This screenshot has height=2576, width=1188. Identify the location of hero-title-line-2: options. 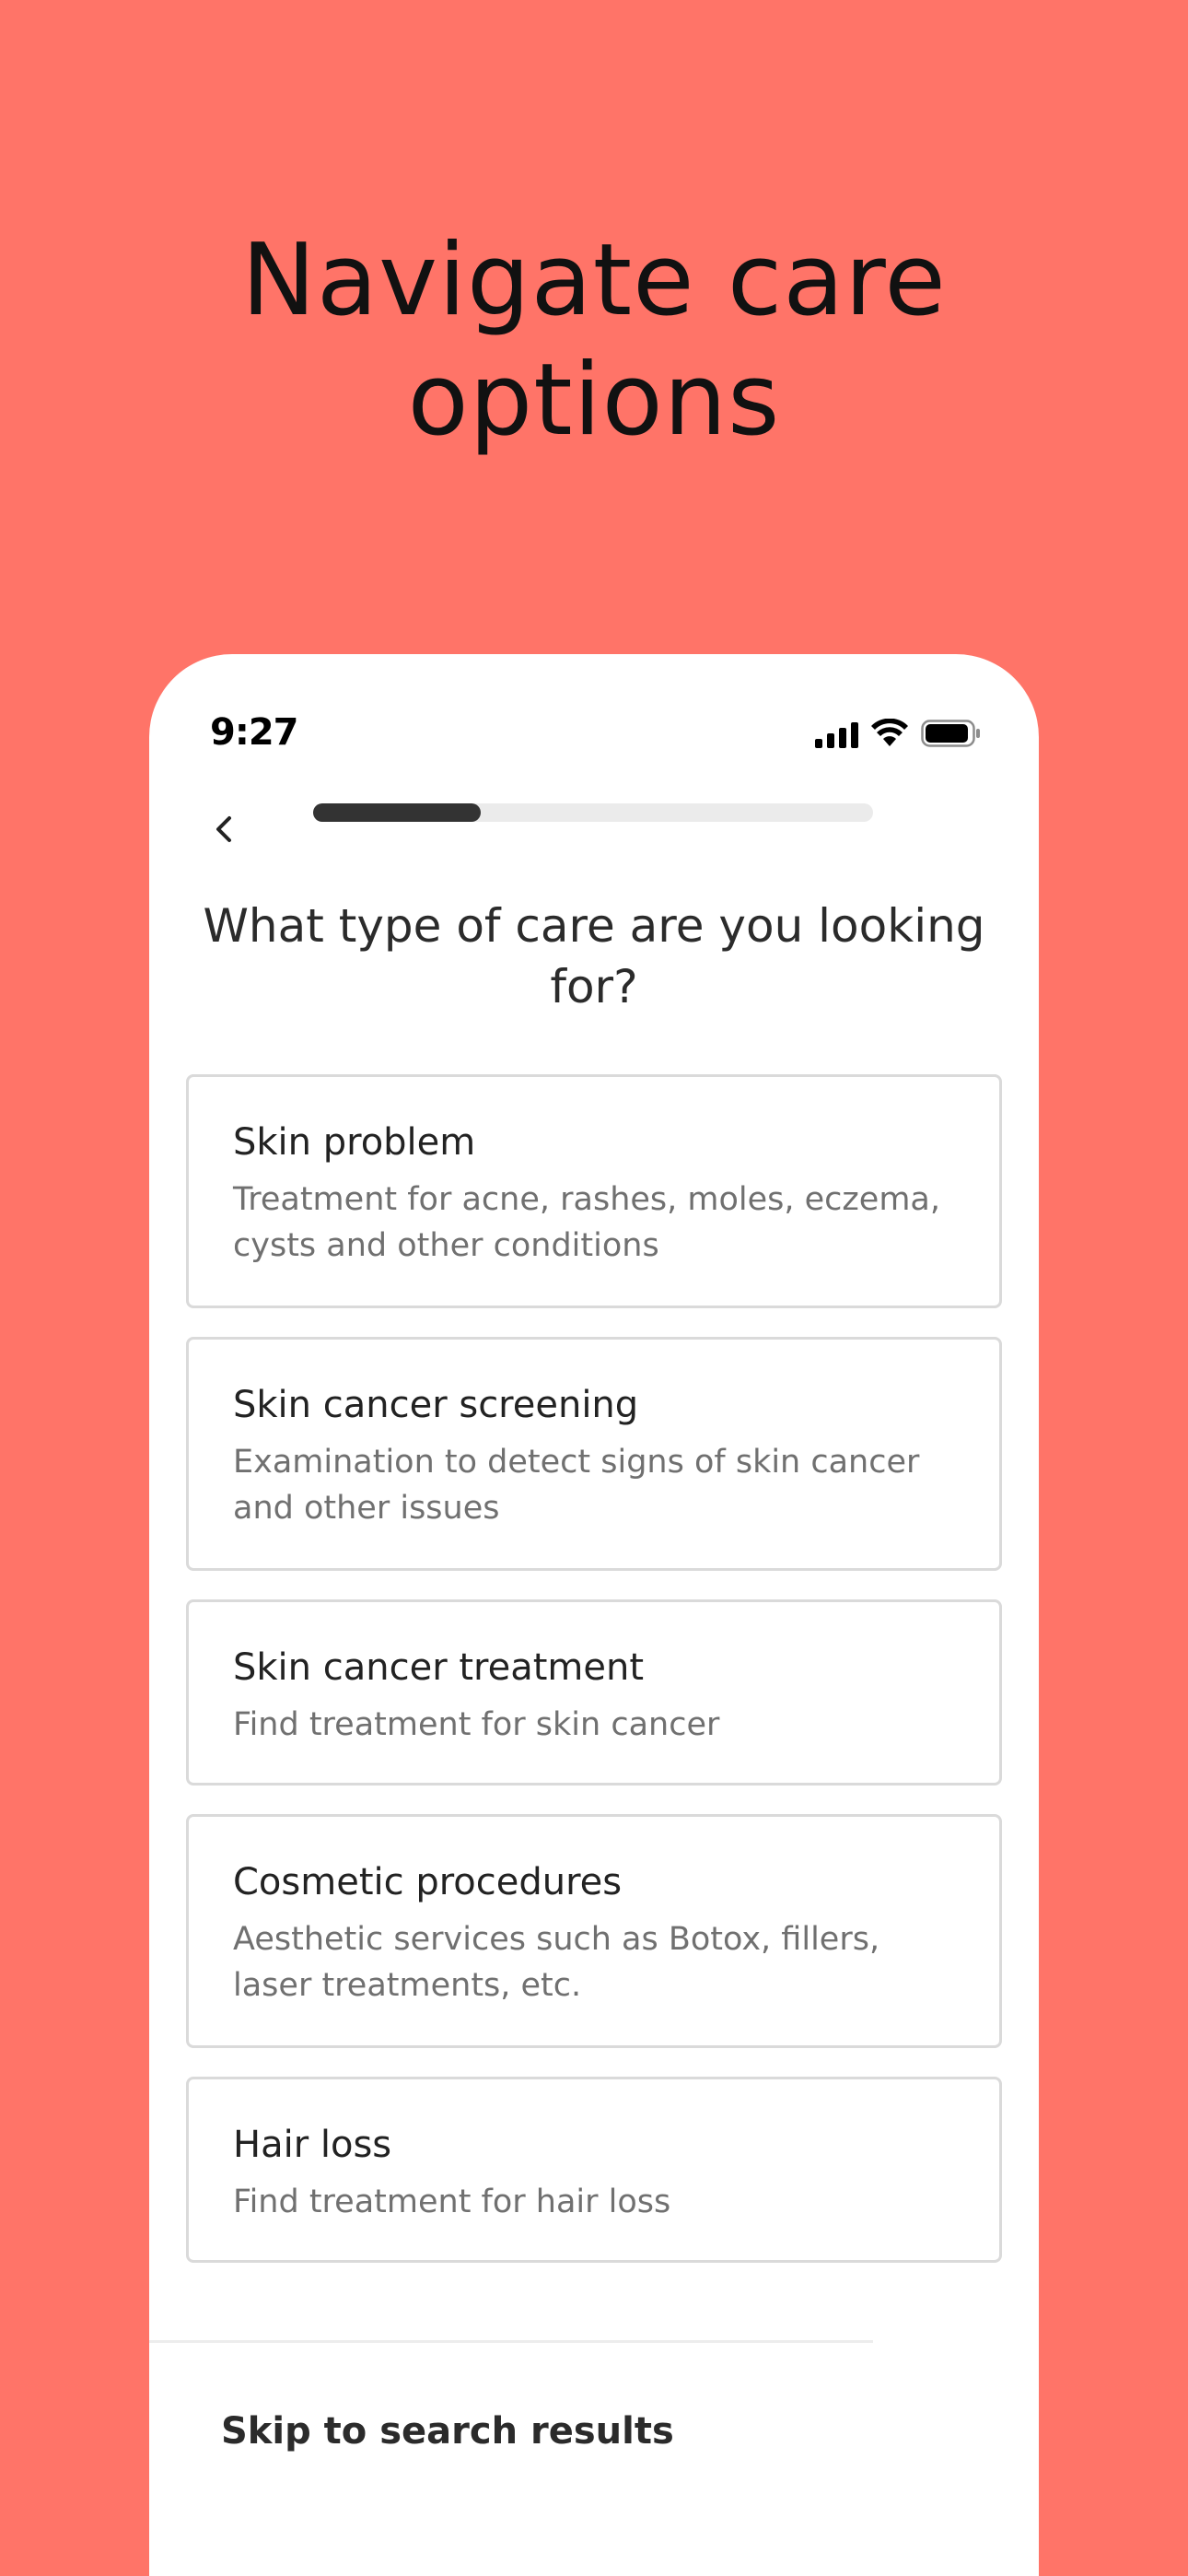
(594, 400).